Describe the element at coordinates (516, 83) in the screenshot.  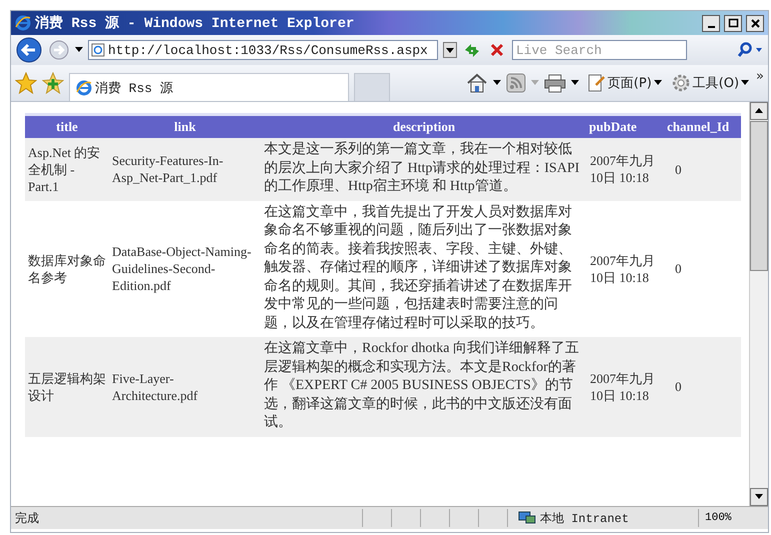
I see `feed-icon` at that location.